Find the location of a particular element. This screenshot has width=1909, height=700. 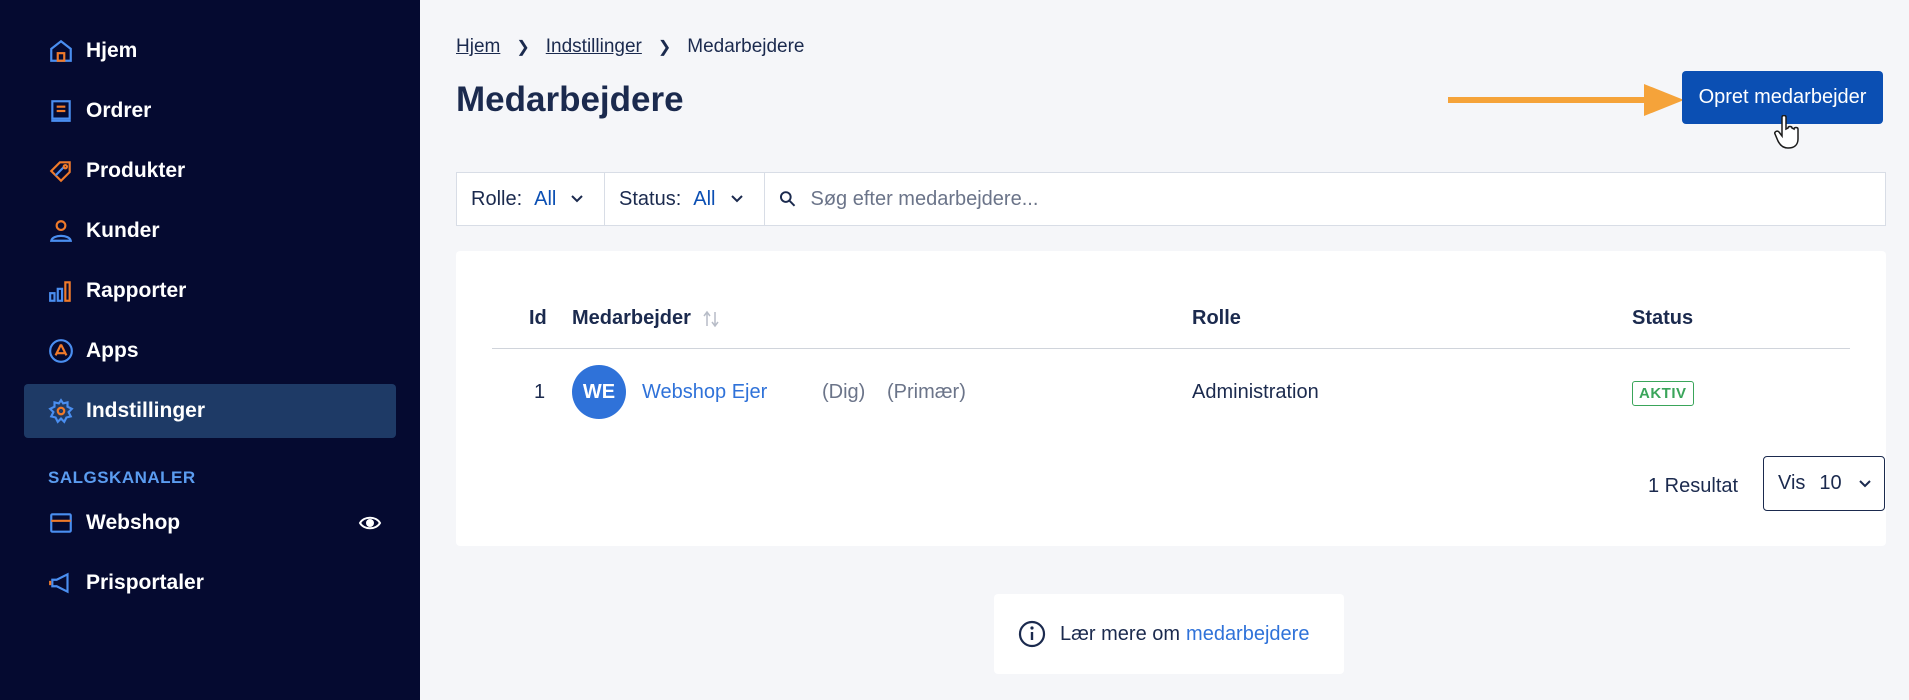

employee-name-link: Webshop Ejer is located at coordinates (704, 392).